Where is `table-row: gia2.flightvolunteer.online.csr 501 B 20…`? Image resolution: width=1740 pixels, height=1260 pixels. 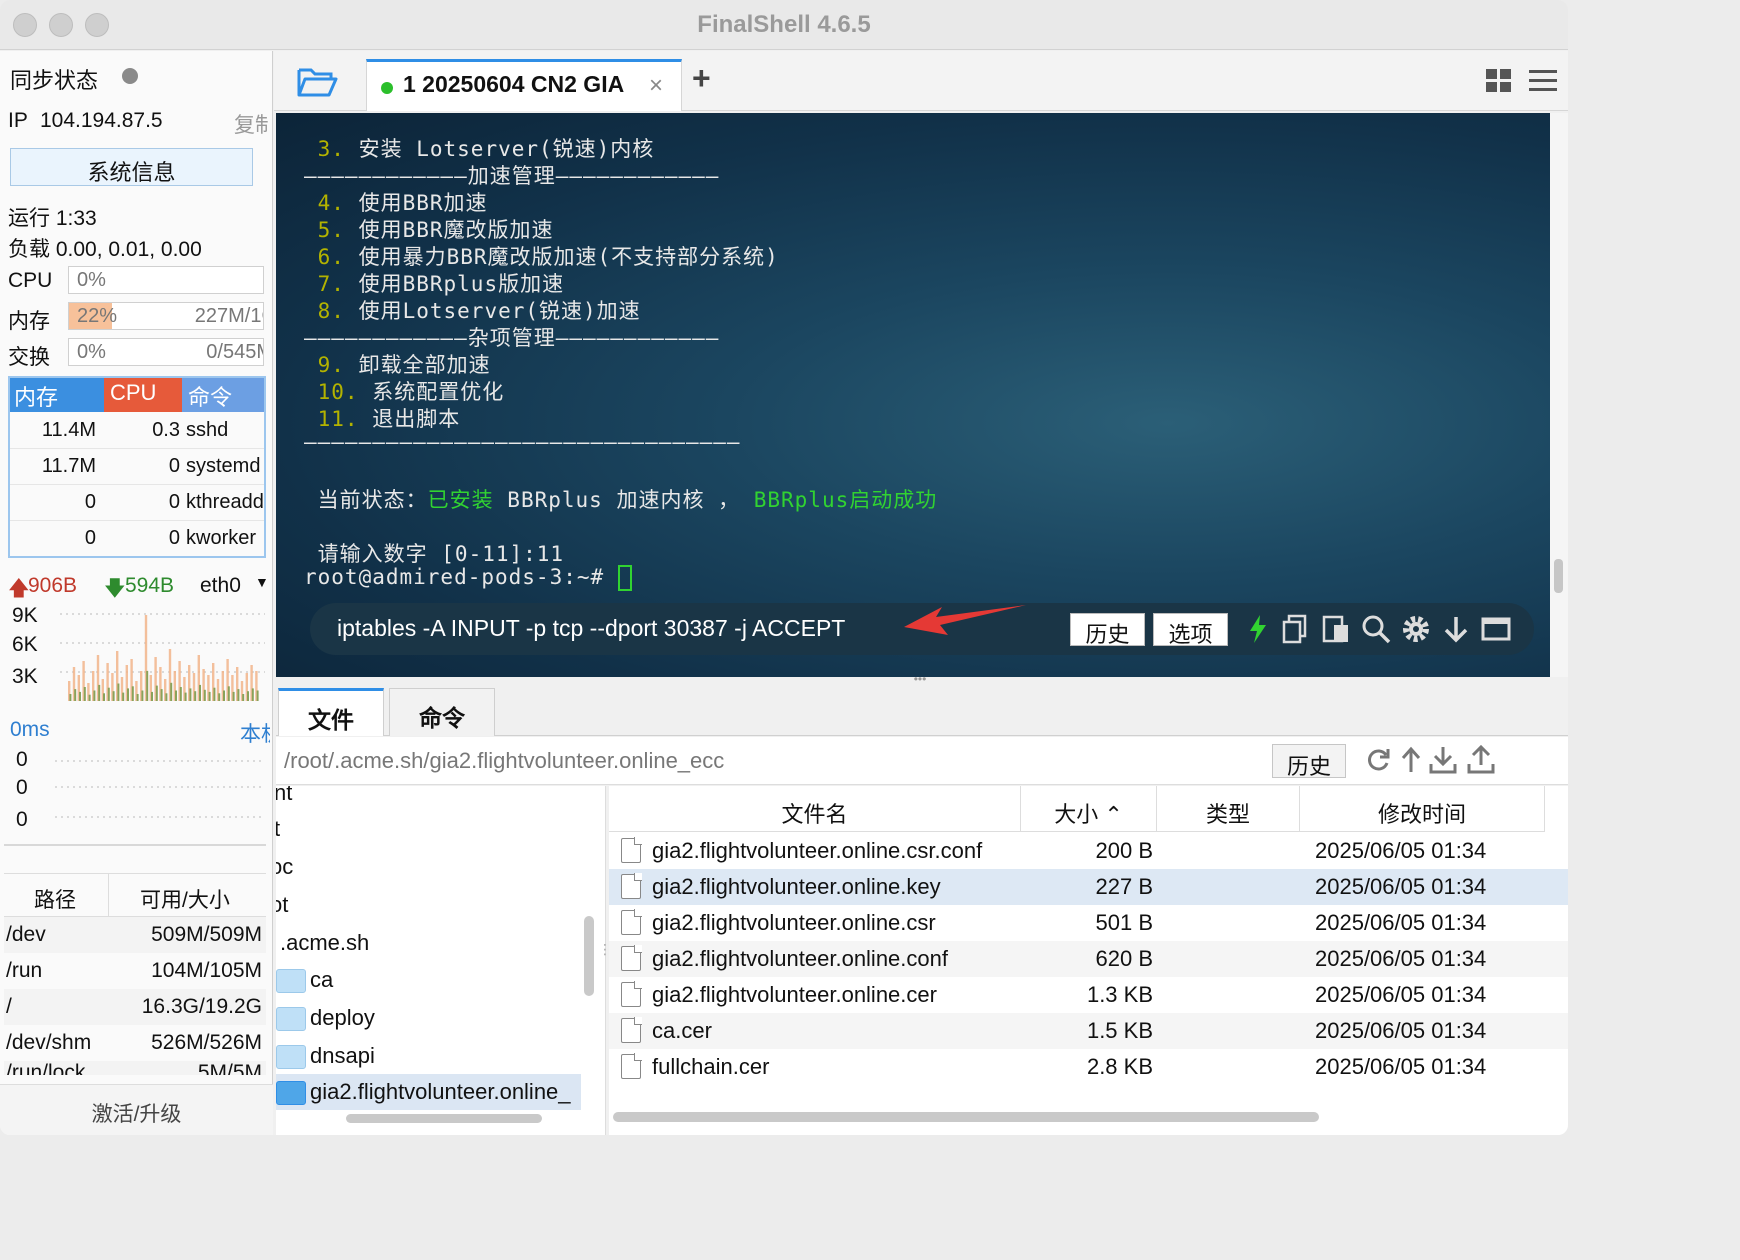 table-row: gia2.flightvolunteer.online.csr 501 B 20… is located at coordinates (1088, 923).